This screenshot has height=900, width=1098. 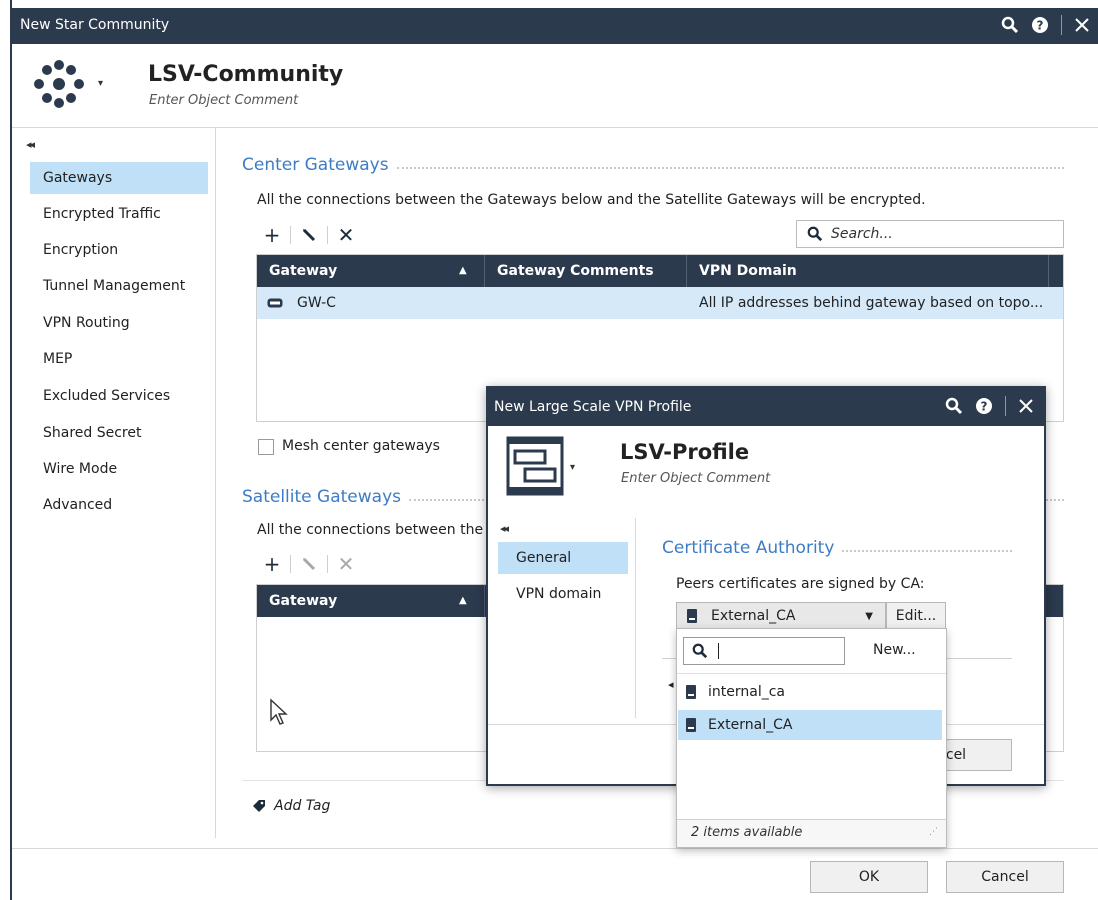 What do you see at coordinates (275, 303) in the screenshot?
I see `gateway-icon` at bounding box center [275, 303].